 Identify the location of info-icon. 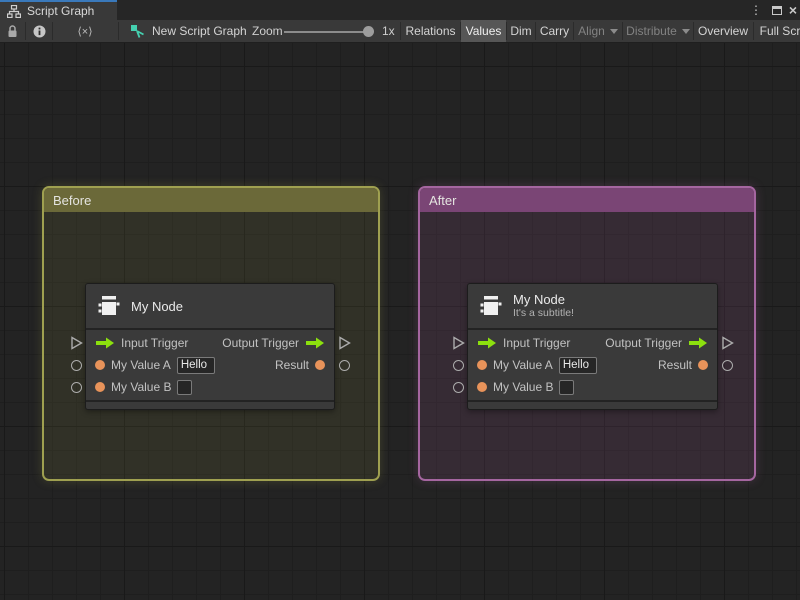
(39, 31).